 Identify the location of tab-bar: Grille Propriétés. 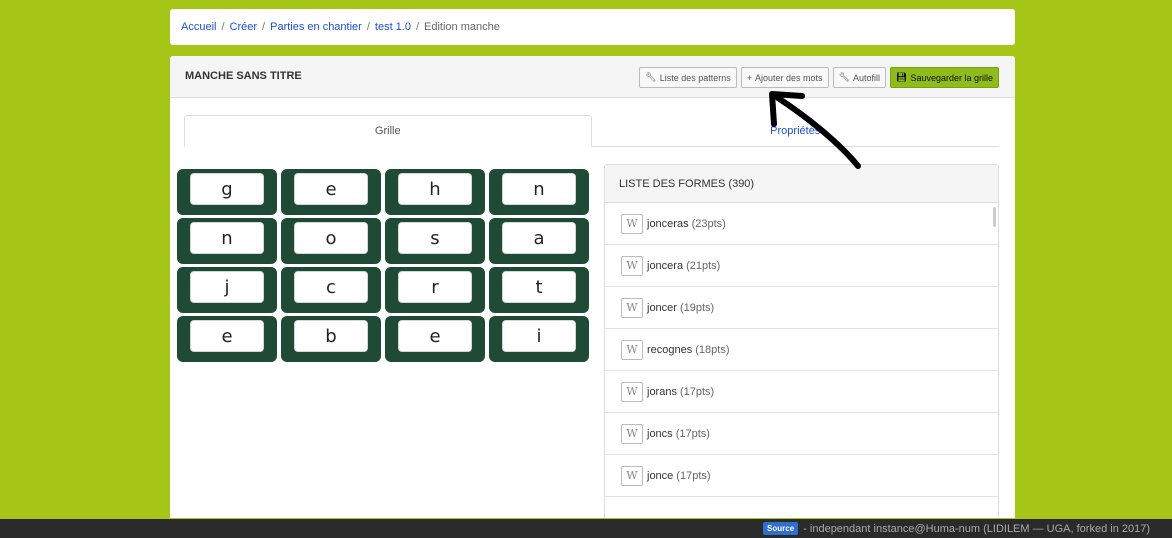
(591, 131).